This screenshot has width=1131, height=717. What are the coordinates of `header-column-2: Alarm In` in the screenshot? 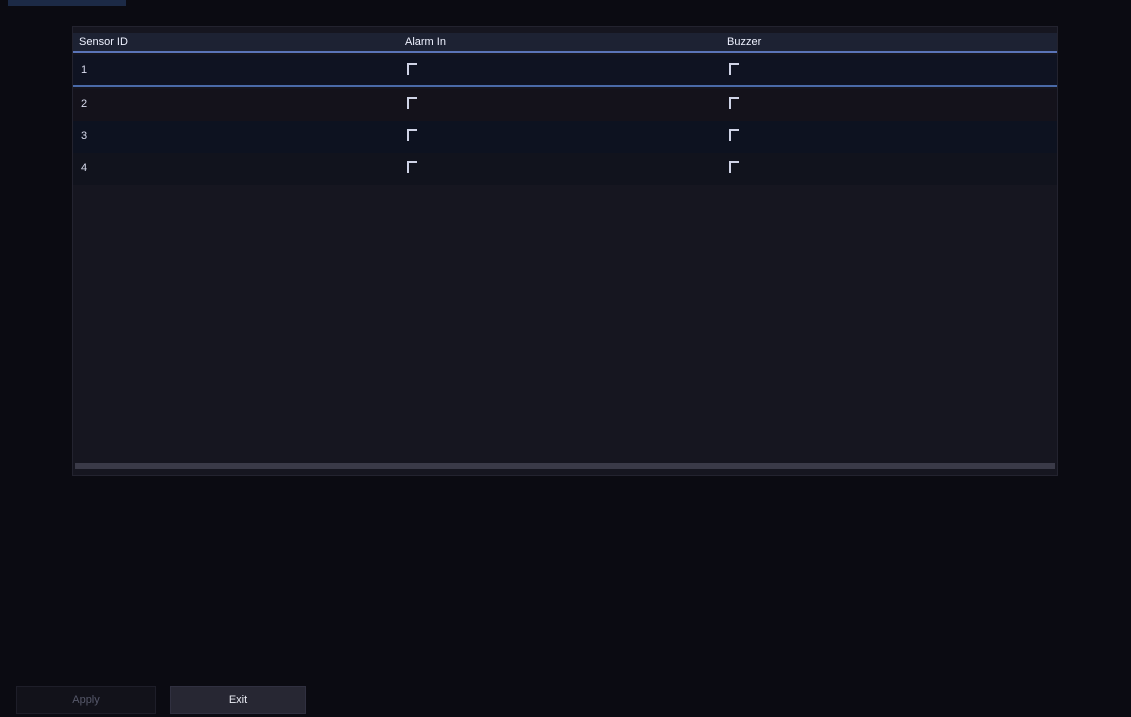 It's located at (425, 42).